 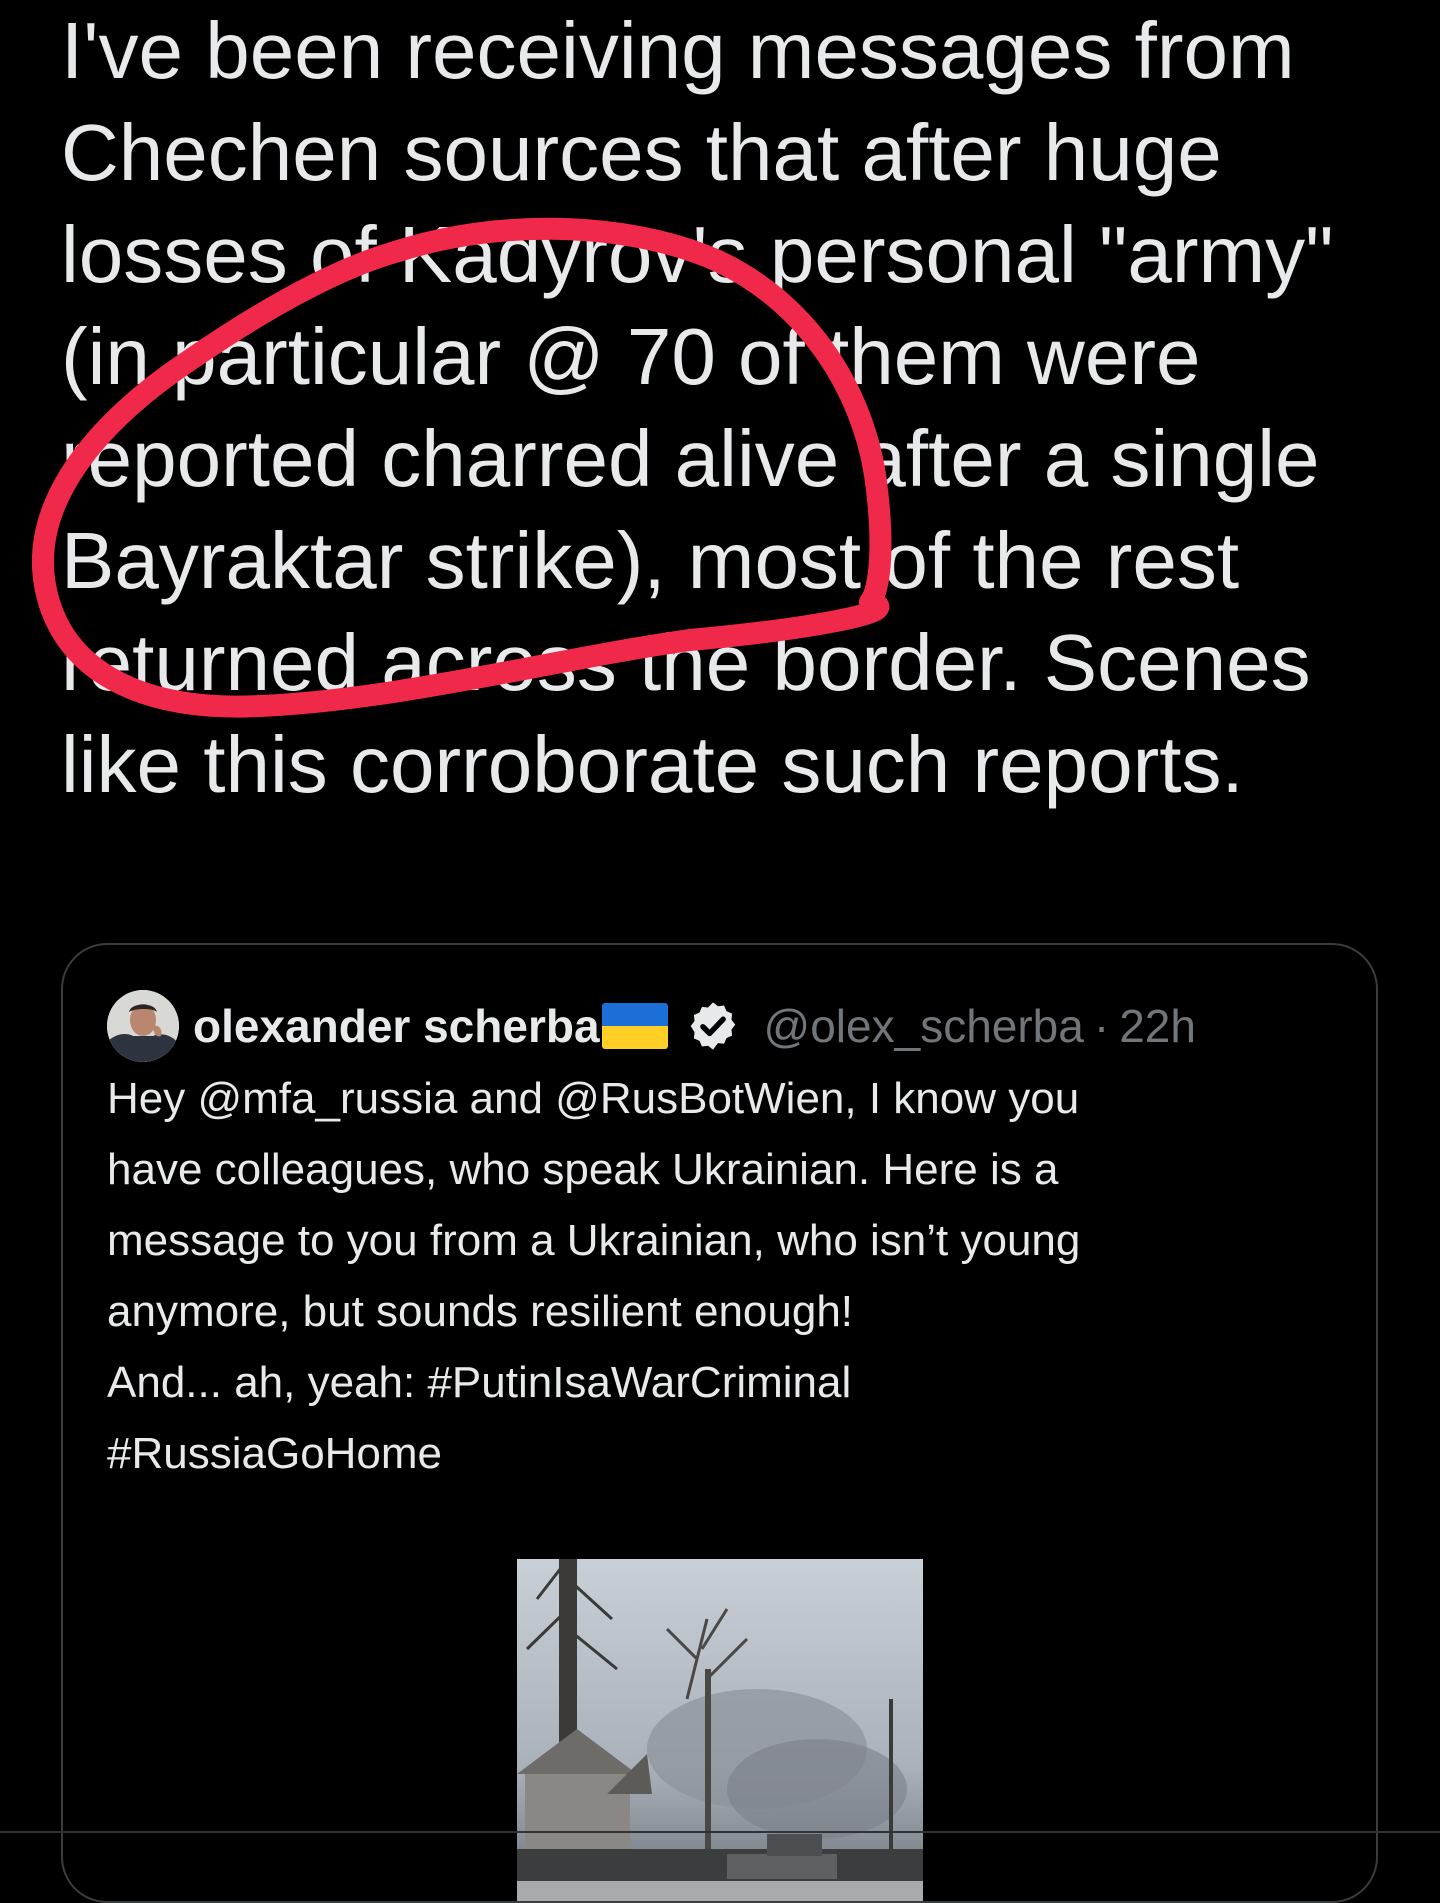 I want to click on quoted-tweet-line: anymore, but sounds resilient enough!, so click(x=480, y=1311).